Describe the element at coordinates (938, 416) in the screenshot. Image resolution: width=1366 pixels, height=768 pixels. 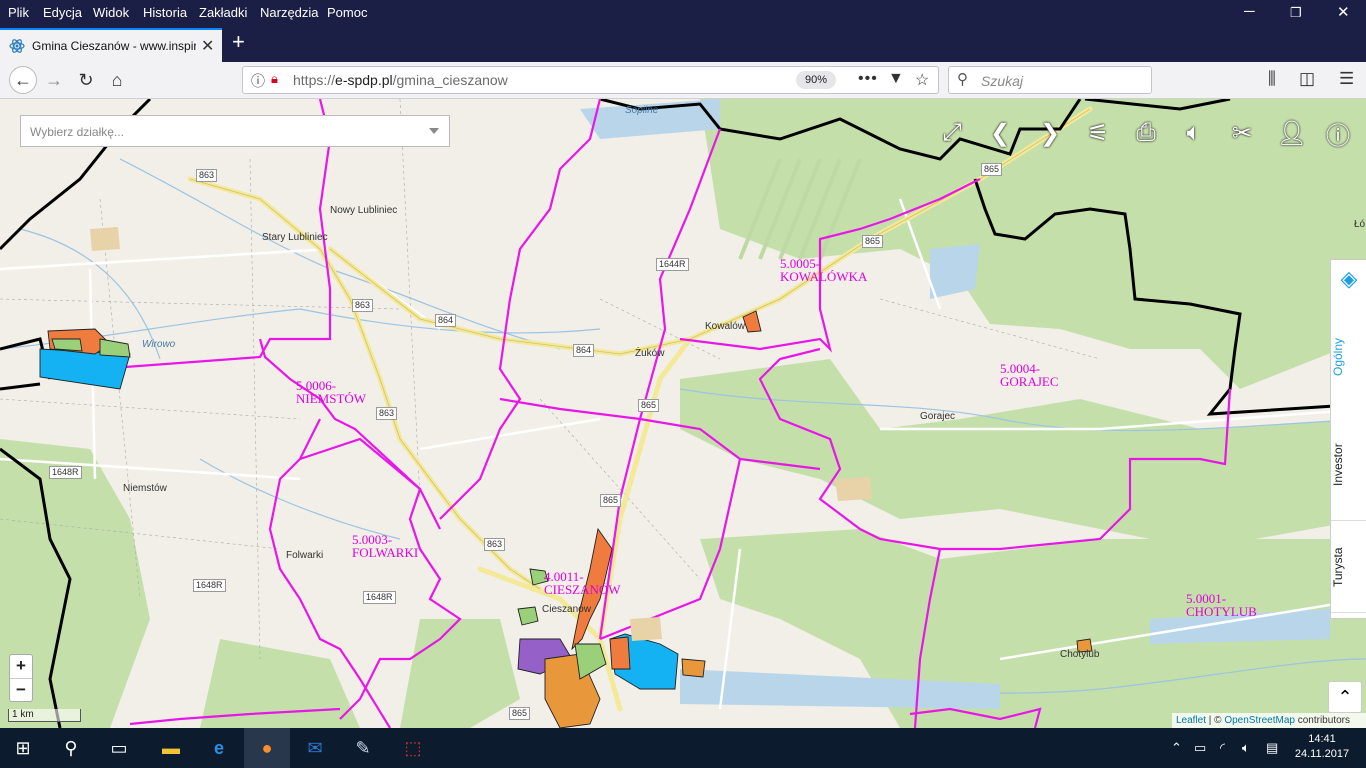
I see `town-label: Gorajec` at that location.